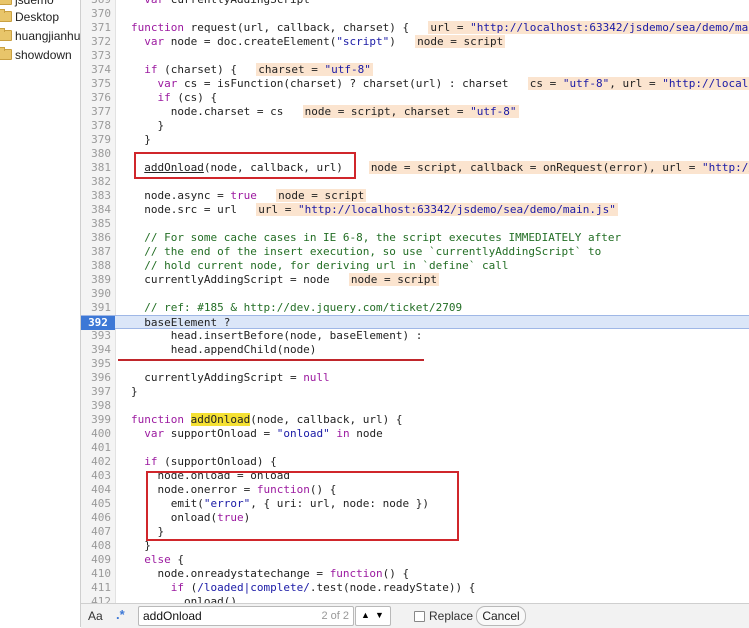 This screenshot has width=749, height=628. What do you see at coordinates (415, 224) in the screenshot?
I see `code-line: 385` at bounding box center [415, 224].